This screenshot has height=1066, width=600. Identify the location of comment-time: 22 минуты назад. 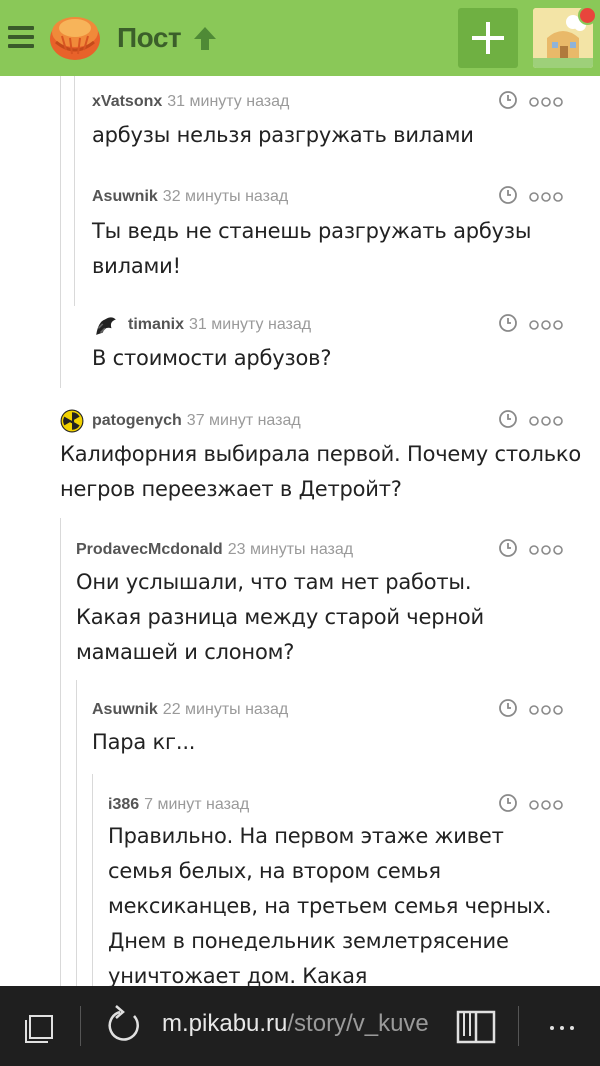
(225, 709).